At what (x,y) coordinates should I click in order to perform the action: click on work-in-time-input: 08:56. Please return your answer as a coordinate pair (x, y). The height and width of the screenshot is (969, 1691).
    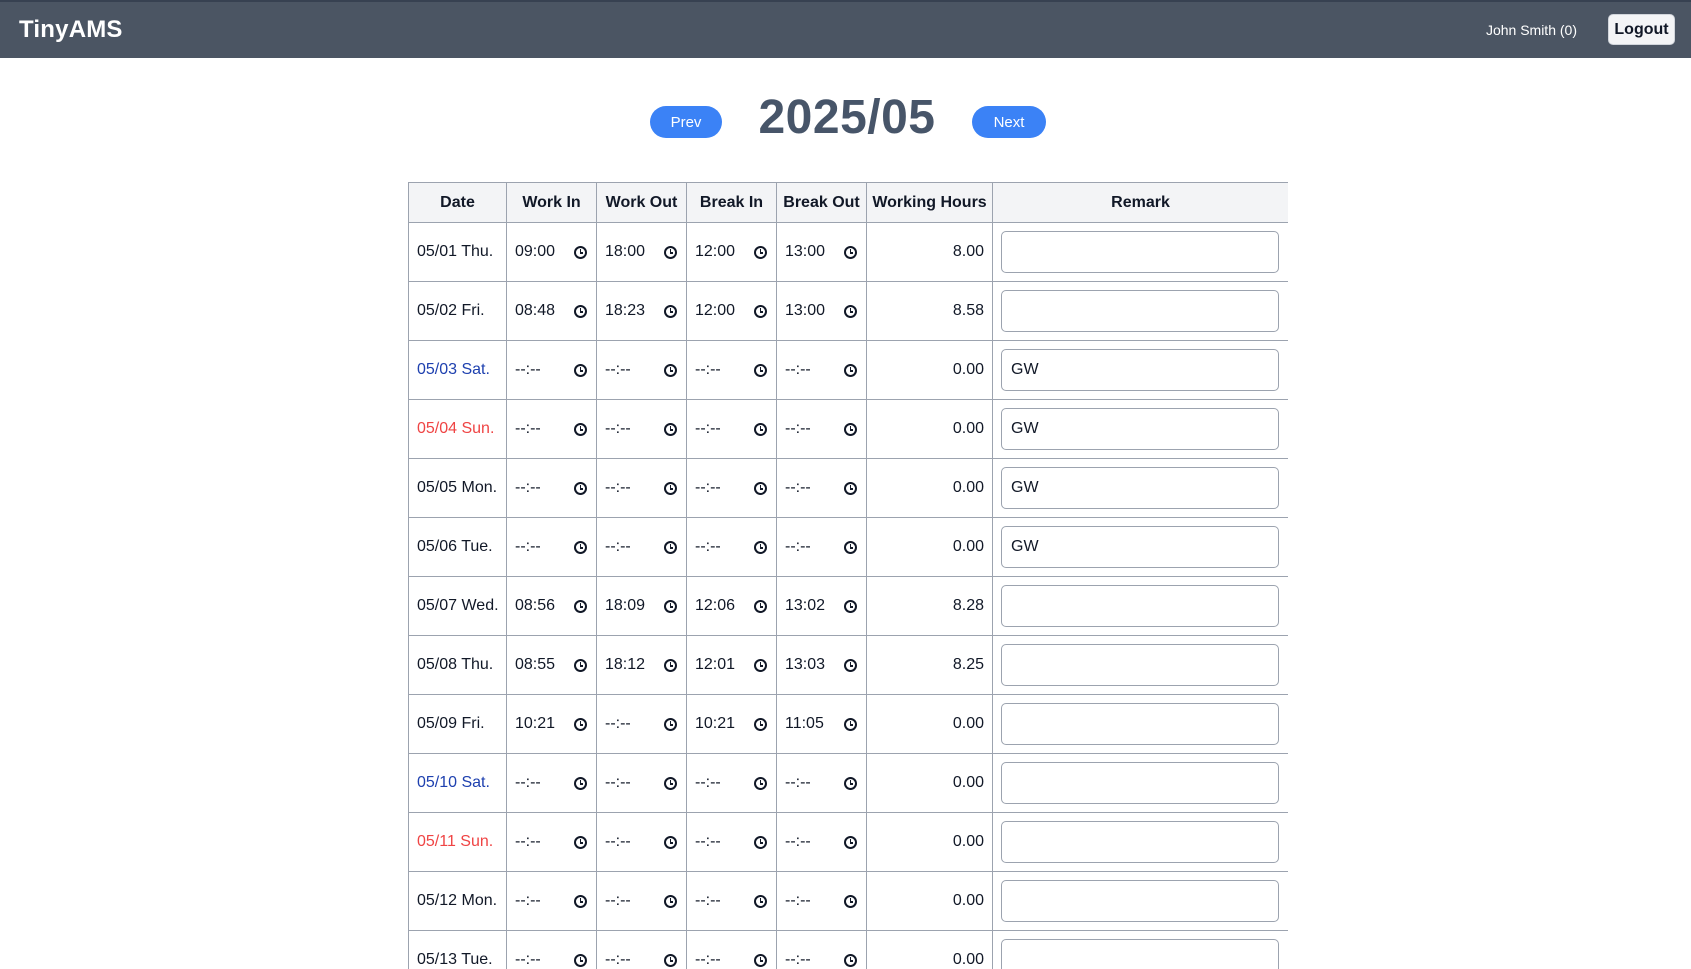
    Looking at the image, I should click on (551, 606).